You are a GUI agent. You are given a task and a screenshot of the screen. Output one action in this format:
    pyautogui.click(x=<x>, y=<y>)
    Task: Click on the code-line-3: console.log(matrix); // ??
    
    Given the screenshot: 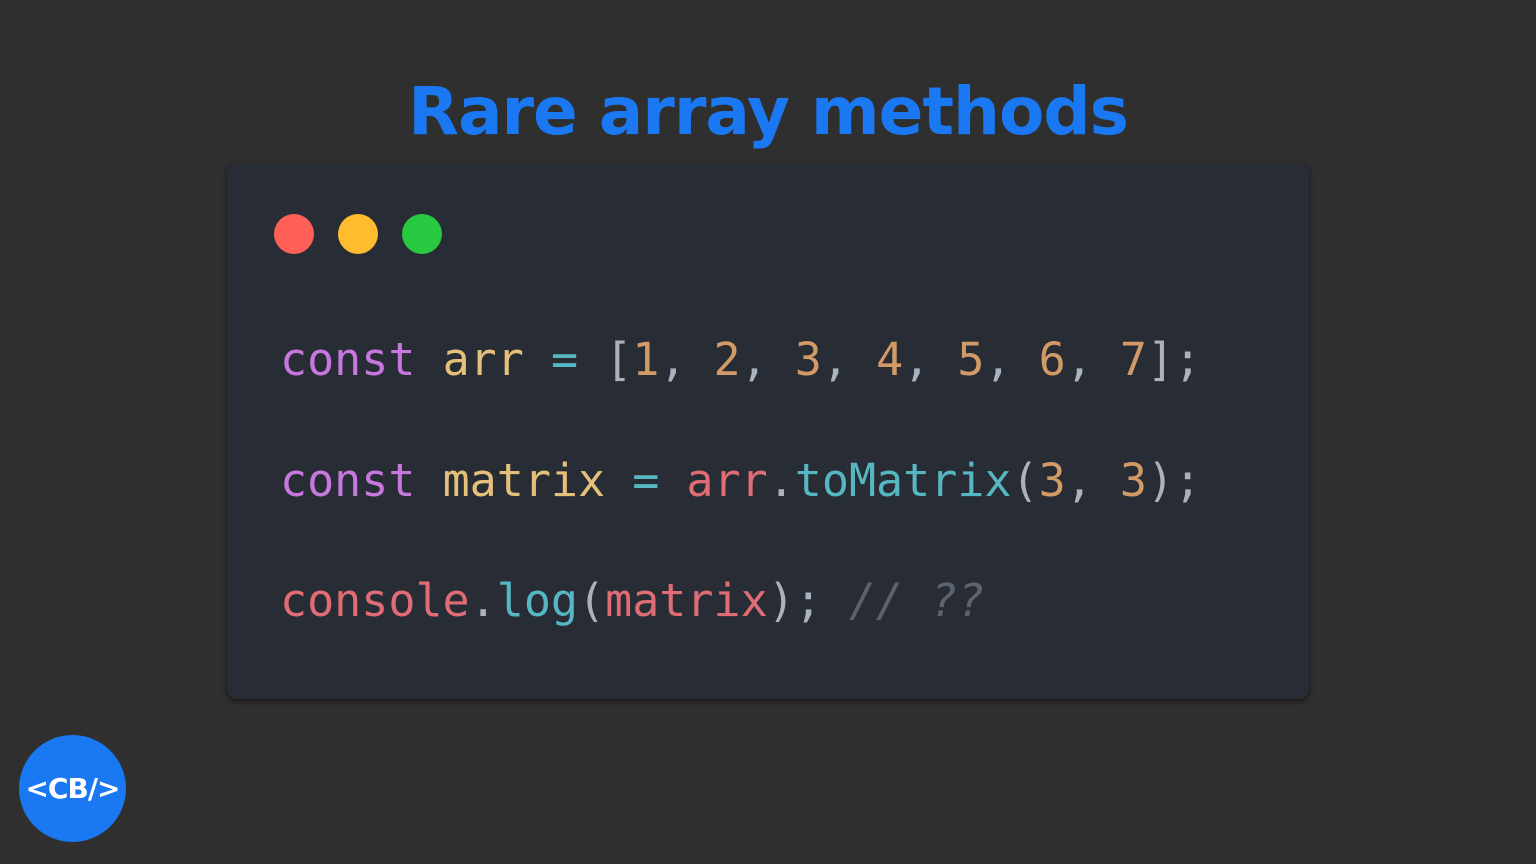 What is the action you would take?
    pyautogui.click(x=632, y=601)
    